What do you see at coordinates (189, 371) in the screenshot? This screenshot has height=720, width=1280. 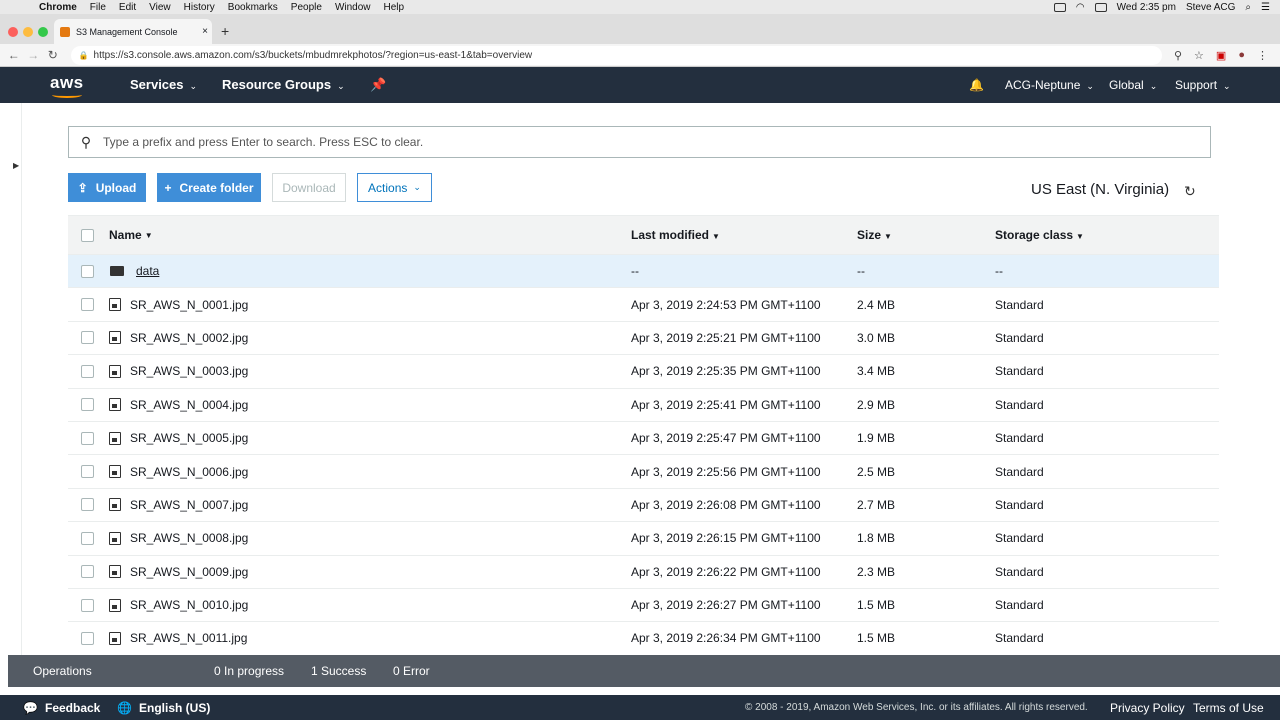 I see `object-name-link: SR_AWS_N_0003.jpg` at bounding box center [189, 371].